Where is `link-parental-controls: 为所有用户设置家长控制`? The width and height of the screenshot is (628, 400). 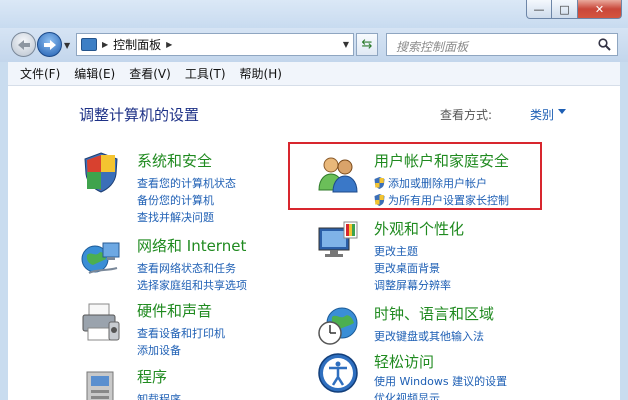
link-parental-controls: 为所有用户设置家长控制 is located at coordinates (441, 200).